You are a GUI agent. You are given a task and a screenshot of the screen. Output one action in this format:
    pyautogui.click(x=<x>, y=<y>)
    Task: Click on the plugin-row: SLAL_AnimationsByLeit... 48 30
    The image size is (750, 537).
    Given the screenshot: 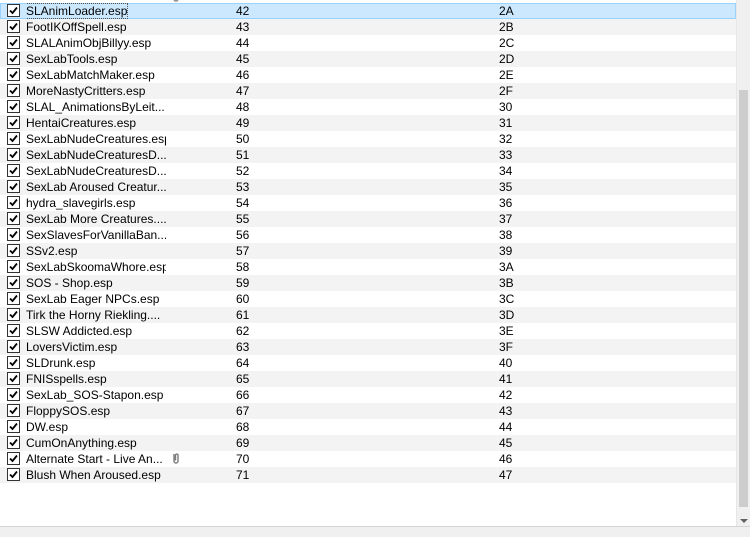 What is the action you would take?
    pyautogui.click(x=368, y=107)
    